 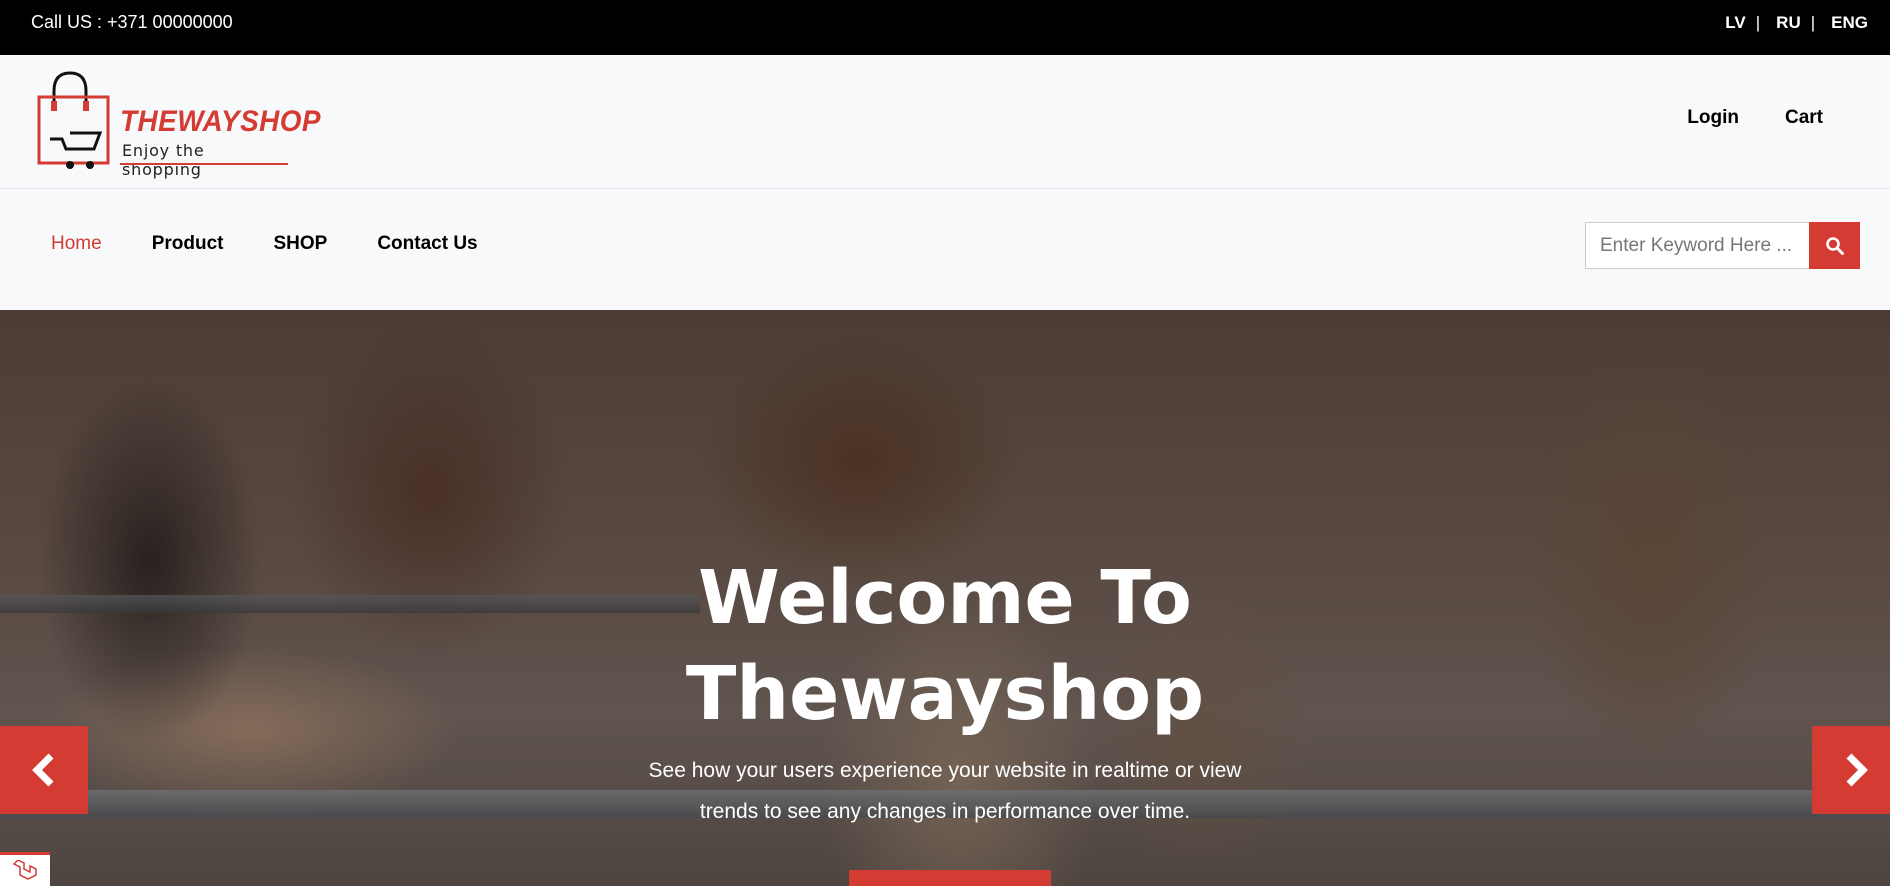 What do you see at coordinates (1697, 245) in the screenshot?
I see `search-input` at bounding box center [1697, 245].